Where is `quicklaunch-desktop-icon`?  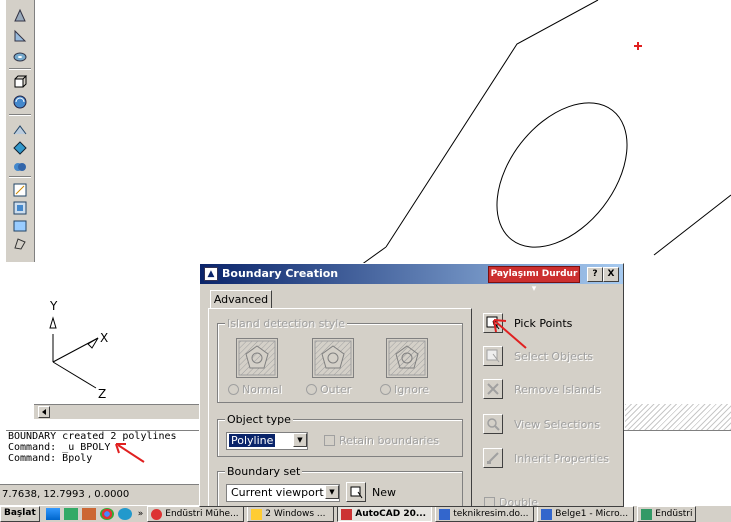
quicklaunch-desktop-icon is located at coordinates (52, 514).